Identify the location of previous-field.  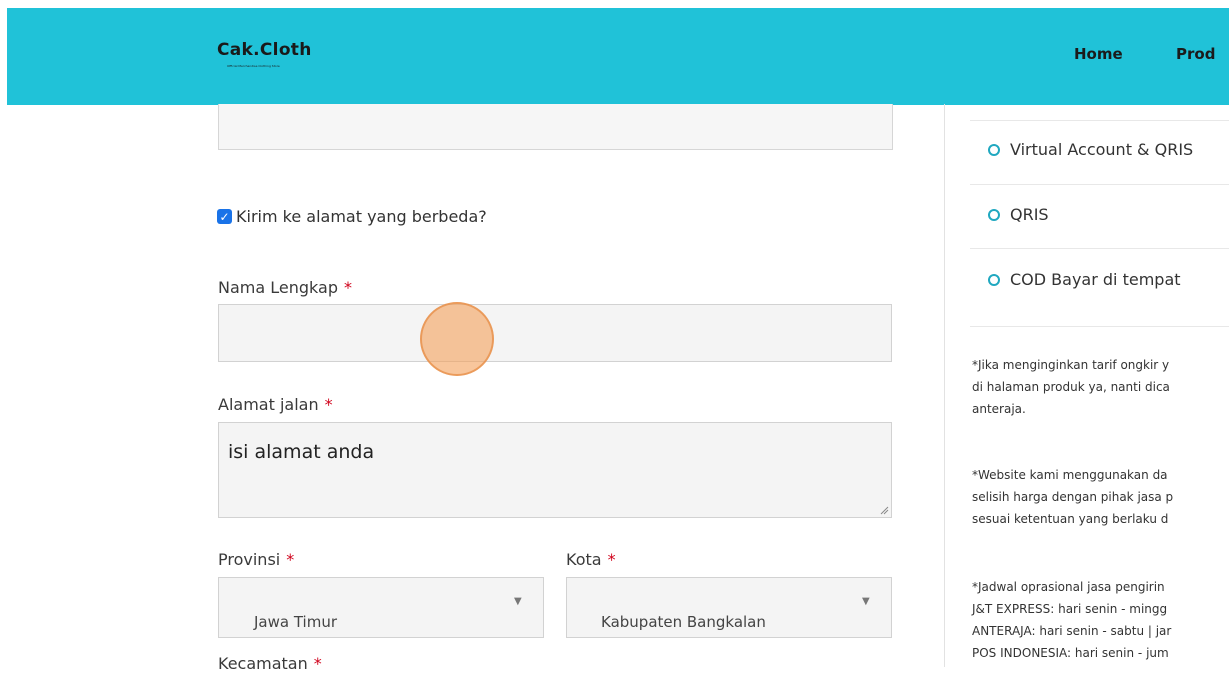
(555, 127).